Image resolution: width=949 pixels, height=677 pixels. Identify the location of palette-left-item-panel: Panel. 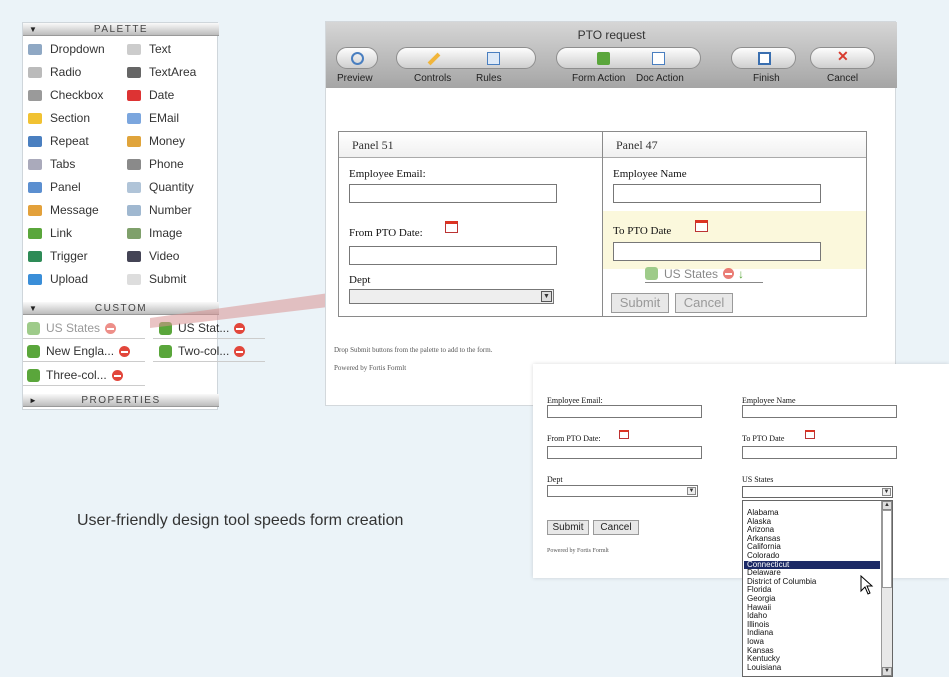
(54, 187).